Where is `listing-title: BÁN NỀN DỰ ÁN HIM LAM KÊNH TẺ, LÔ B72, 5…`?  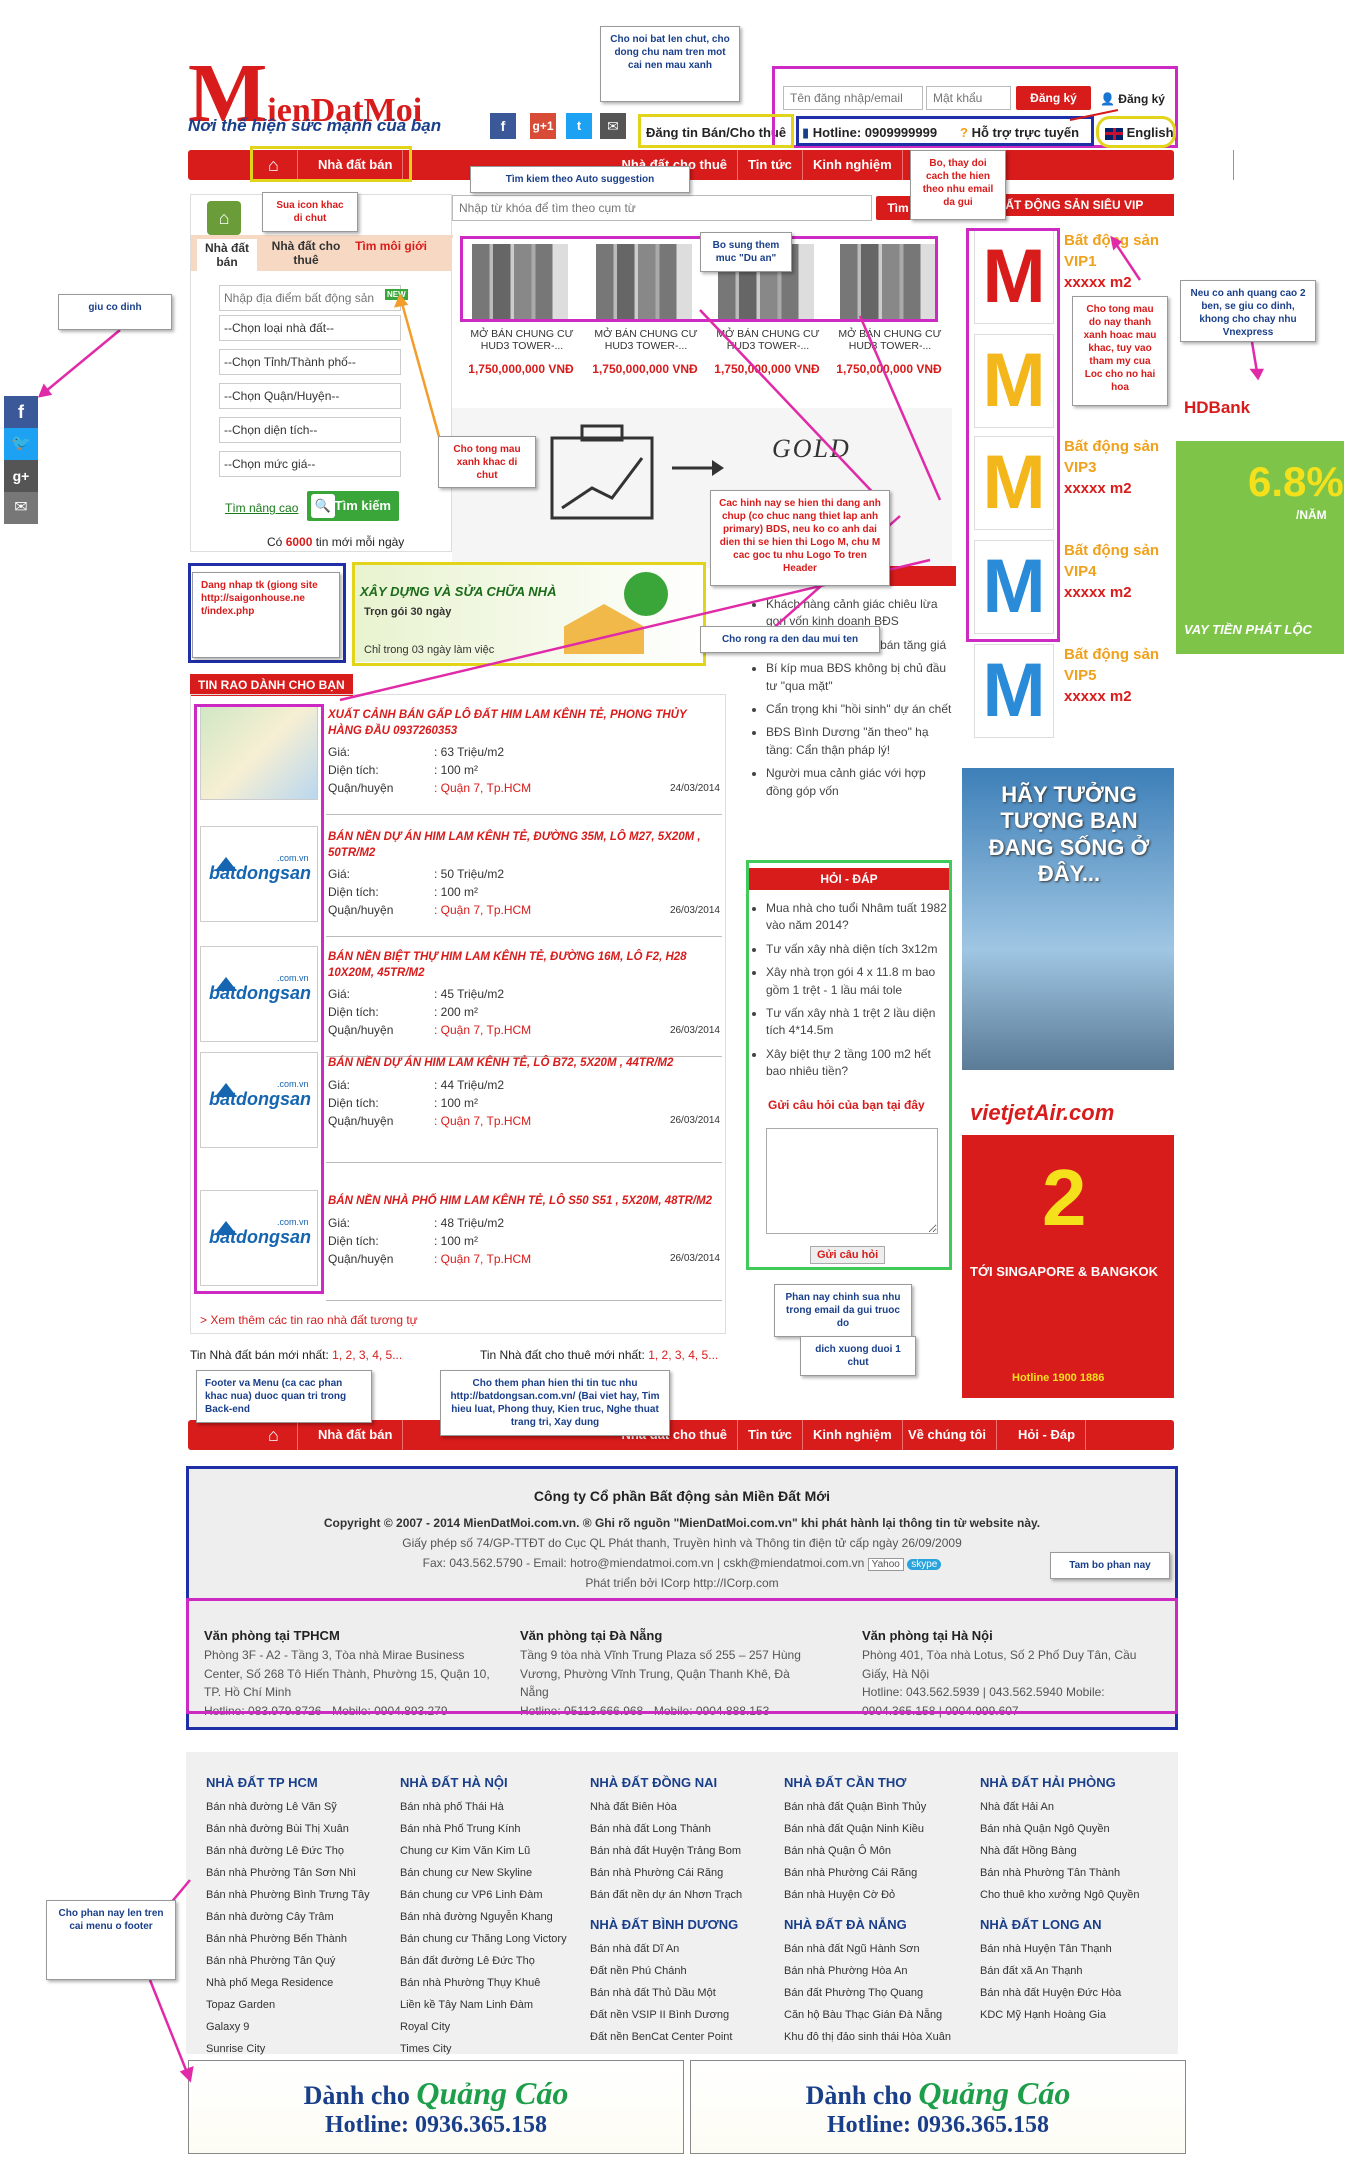
listing-title: BÁN NỀN DỰ ÁN HIM LAM KÊNH TẺ, LÔ B72, 5… is located at coordinates (524, 1064).